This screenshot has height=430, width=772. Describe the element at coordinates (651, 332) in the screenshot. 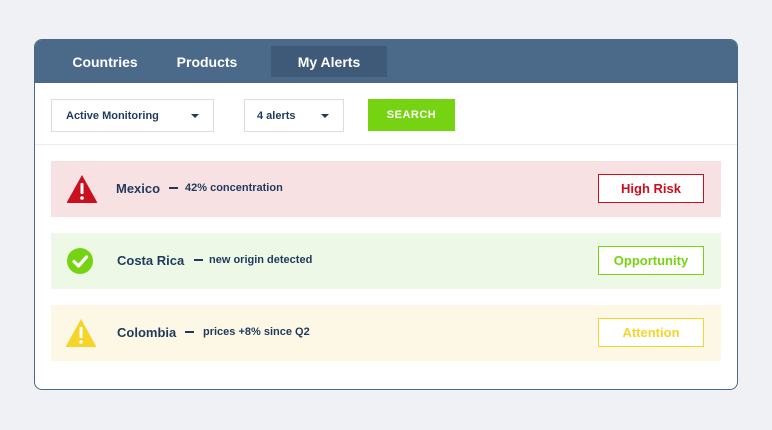

I see `status-badge: Attention` at that location.